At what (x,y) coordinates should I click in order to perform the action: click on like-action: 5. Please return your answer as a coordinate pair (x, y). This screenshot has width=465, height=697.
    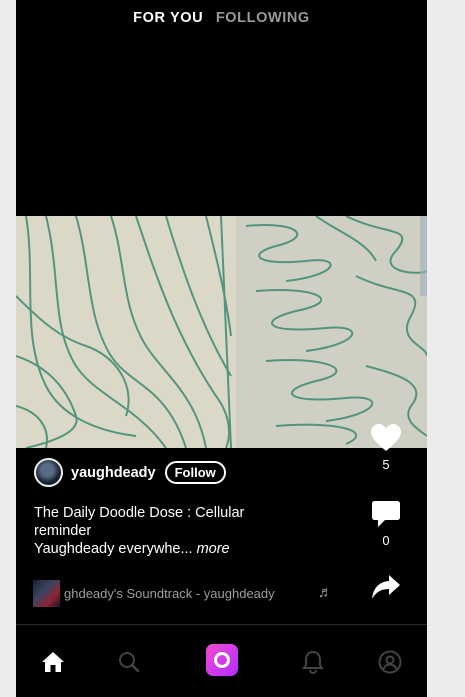
    Looking at the image, I should click on (386, 448).